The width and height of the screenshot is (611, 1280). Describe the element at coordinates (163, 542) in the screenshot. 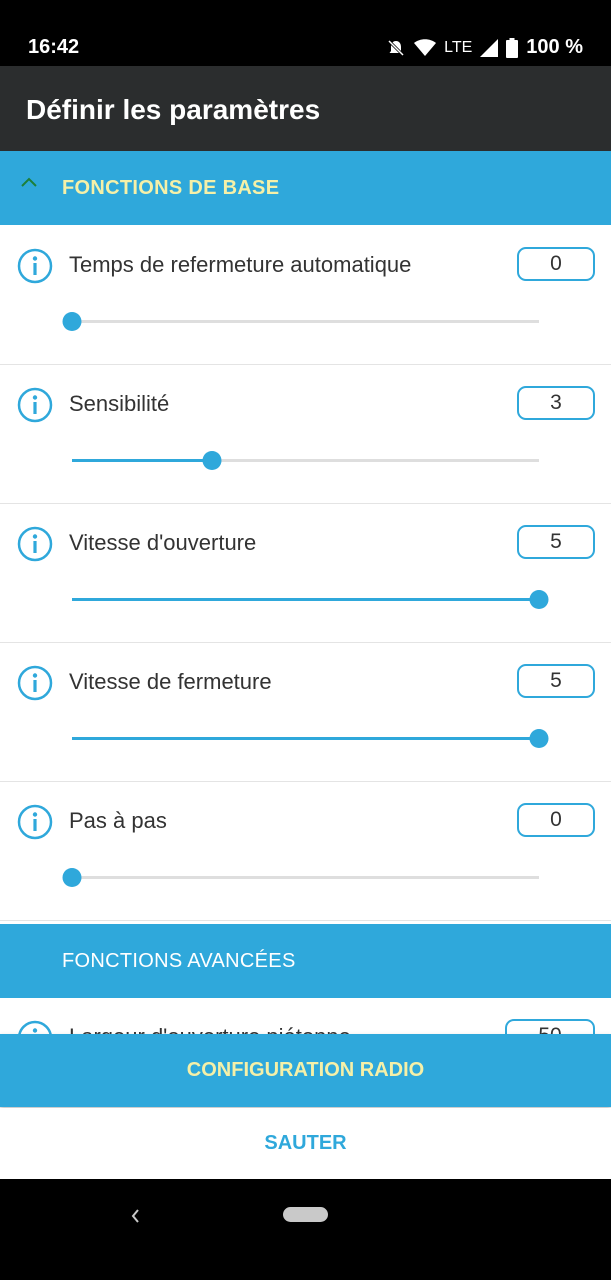

I see `param-label: Vitesse d'ouverture` at that location.